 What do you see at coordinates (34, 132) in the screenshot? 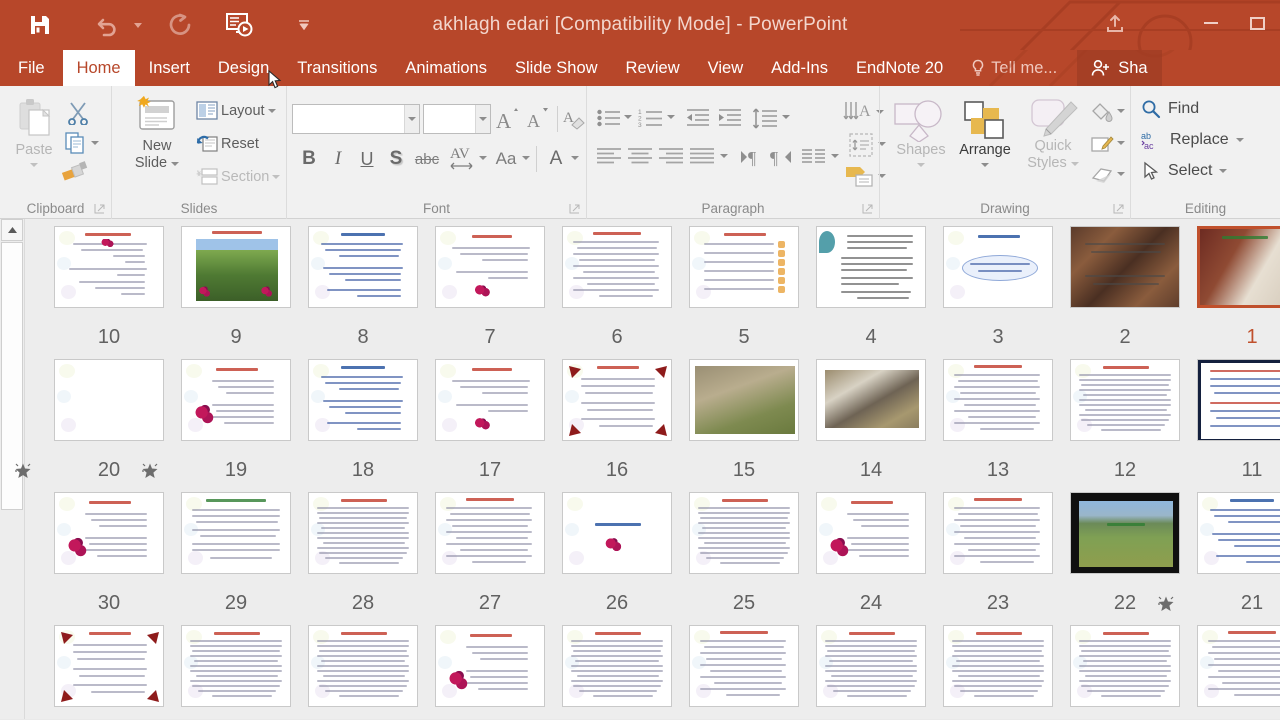
I see `paste-button: Paste` at bounding box center [34, 132].